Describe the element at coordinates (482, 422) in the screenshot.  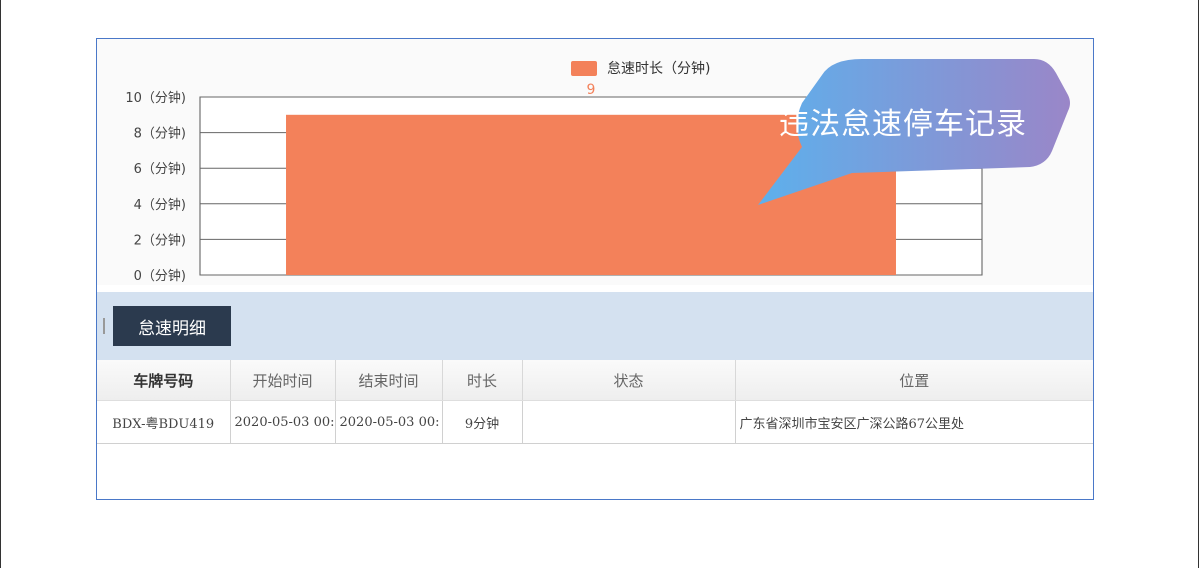
I see `cell-duration: 9分钟` at that location.